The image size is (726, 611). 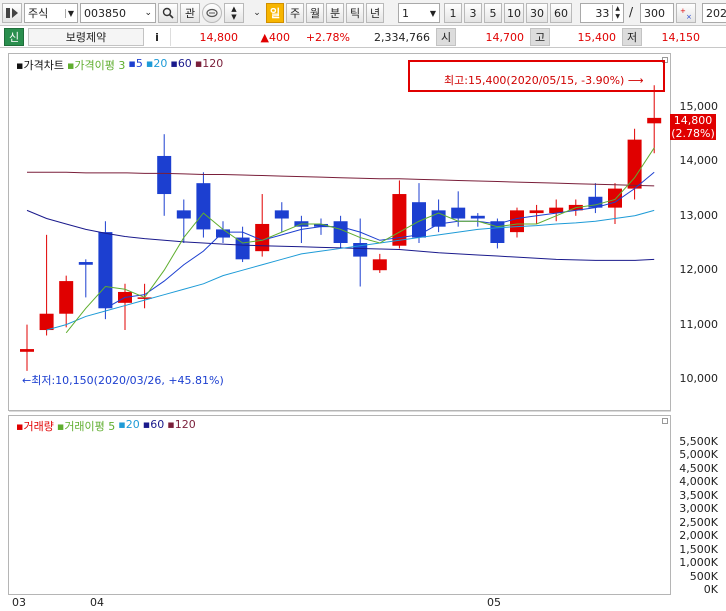 I want to click on volume-y-tick: 4,500K, so click(x=698, y=468).